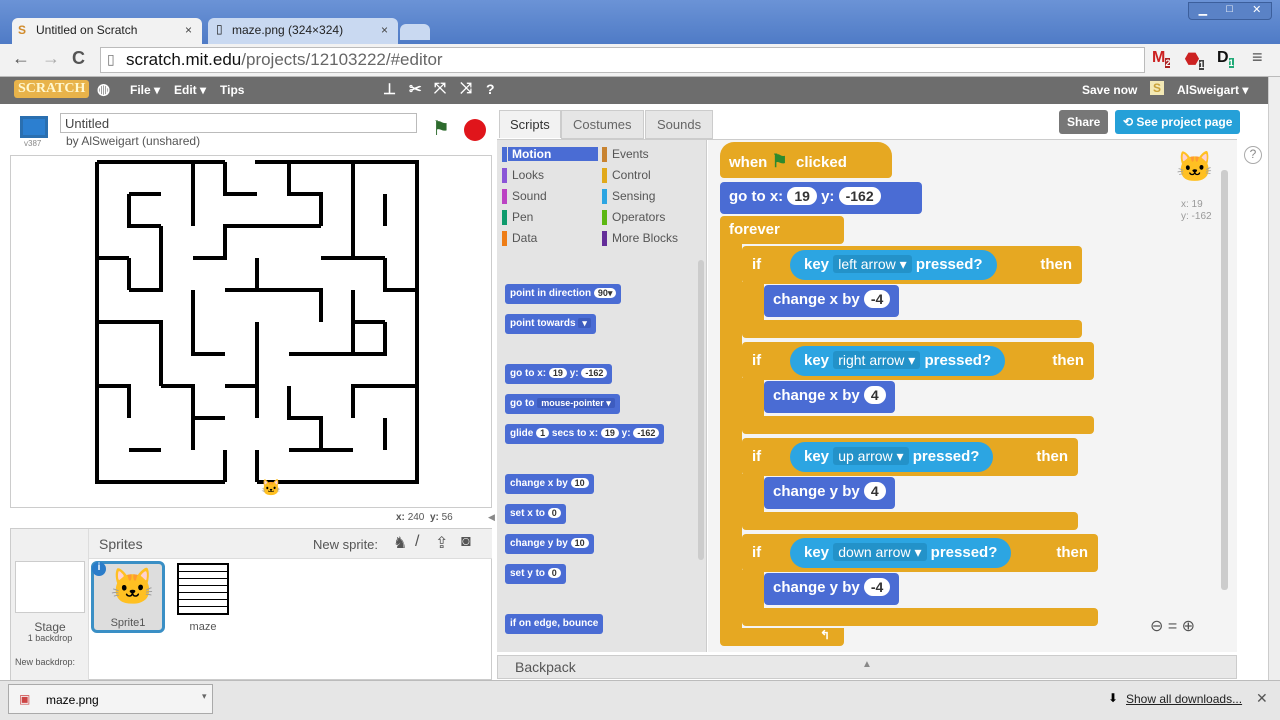  I want to click on backpack: Backpack ▲, so click(867, 667).